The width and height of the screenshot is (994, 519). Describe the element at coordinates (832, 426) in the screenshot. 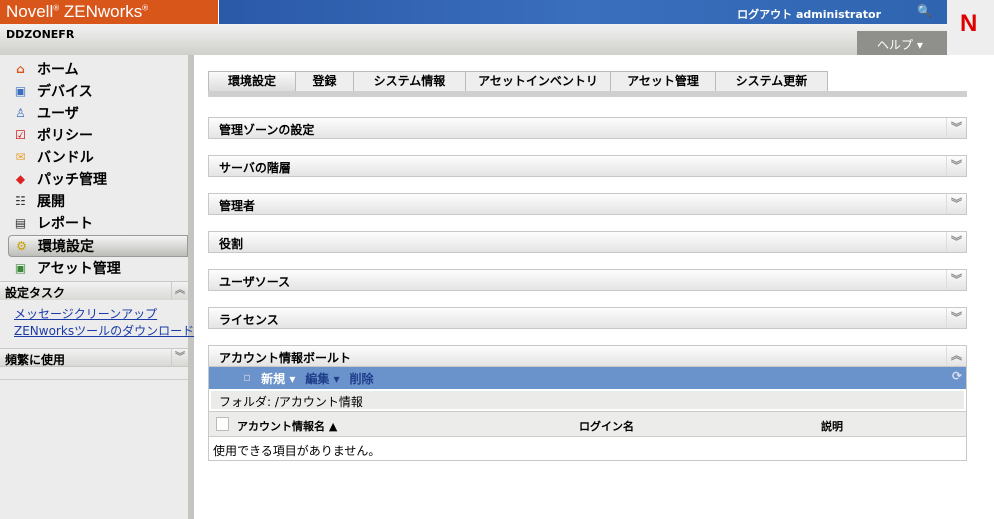

I see `column-description: 説明` at that location.